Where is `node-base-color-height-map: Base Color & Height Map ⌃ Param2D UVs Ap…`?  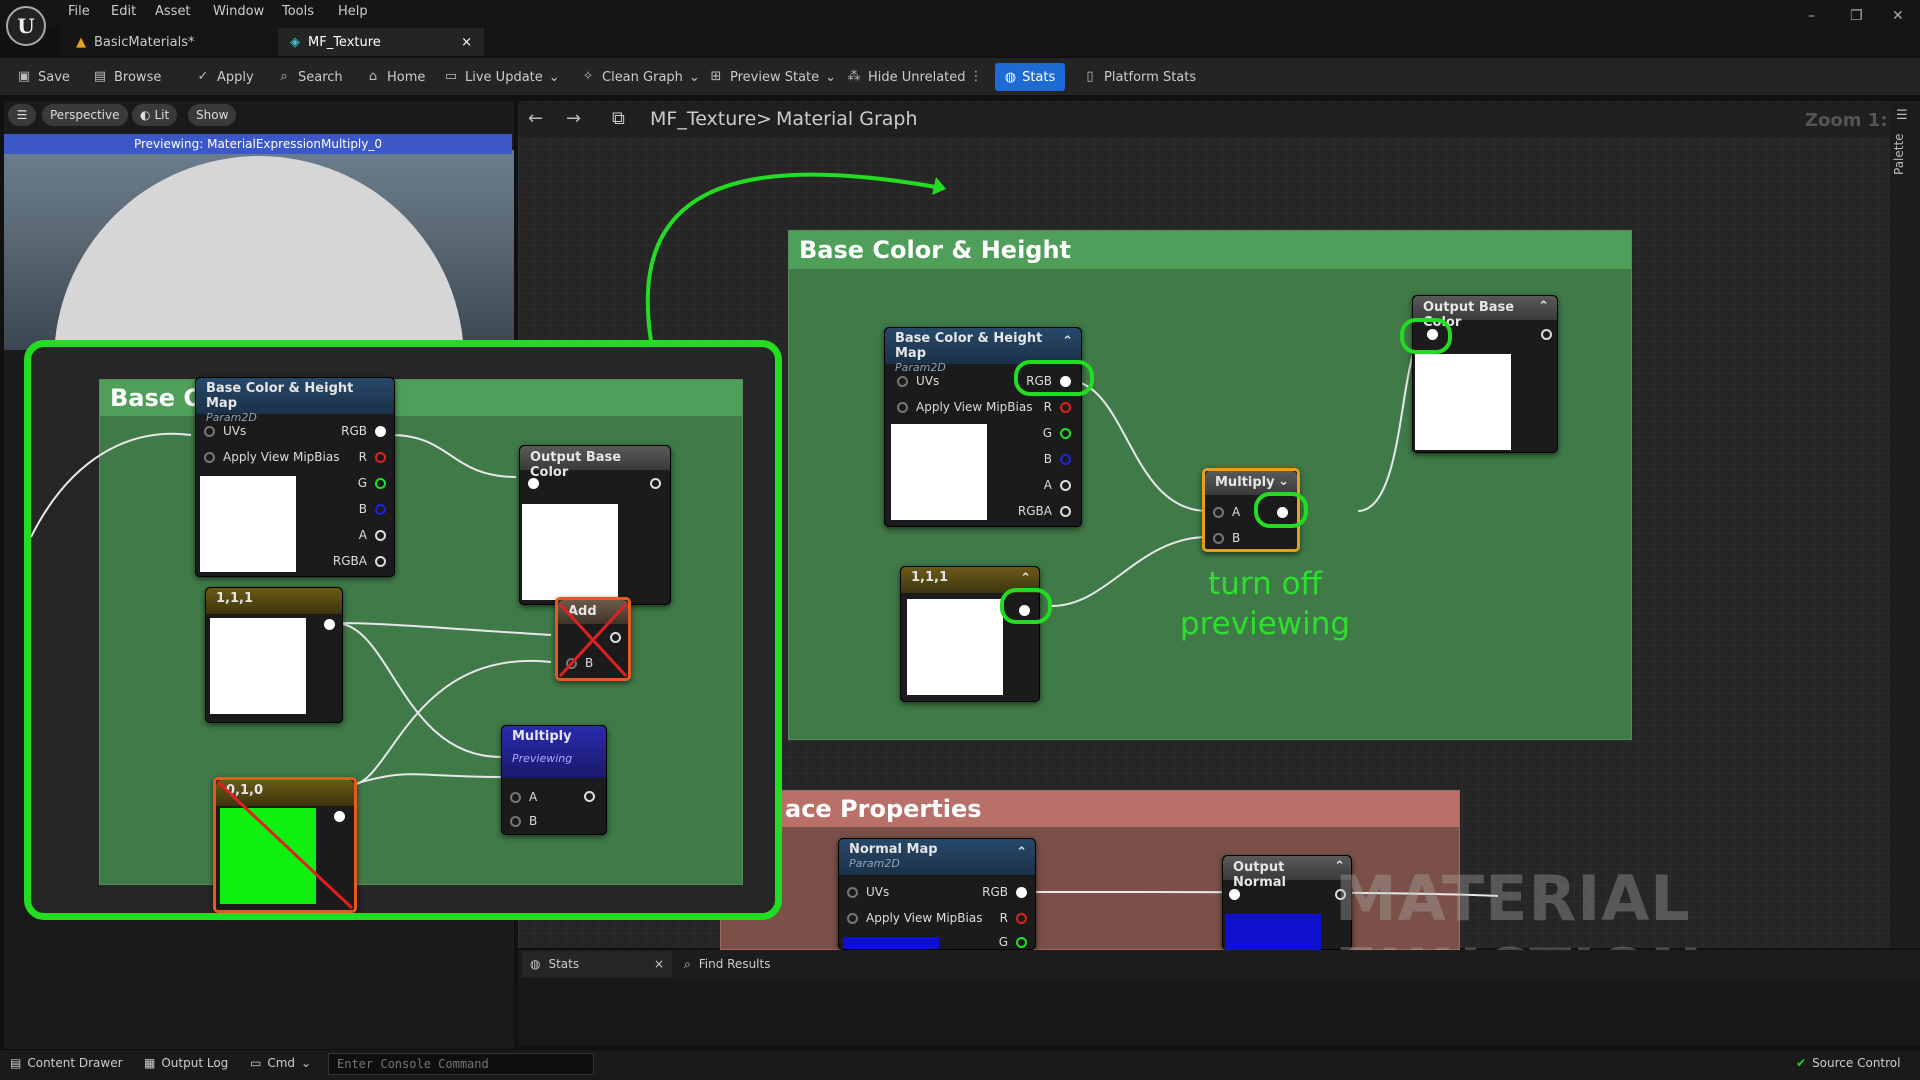
node-base-color-height-map: Base Color & Height Map ⌃ Param2D UVs Ap… is located at coordinates (983, 427).